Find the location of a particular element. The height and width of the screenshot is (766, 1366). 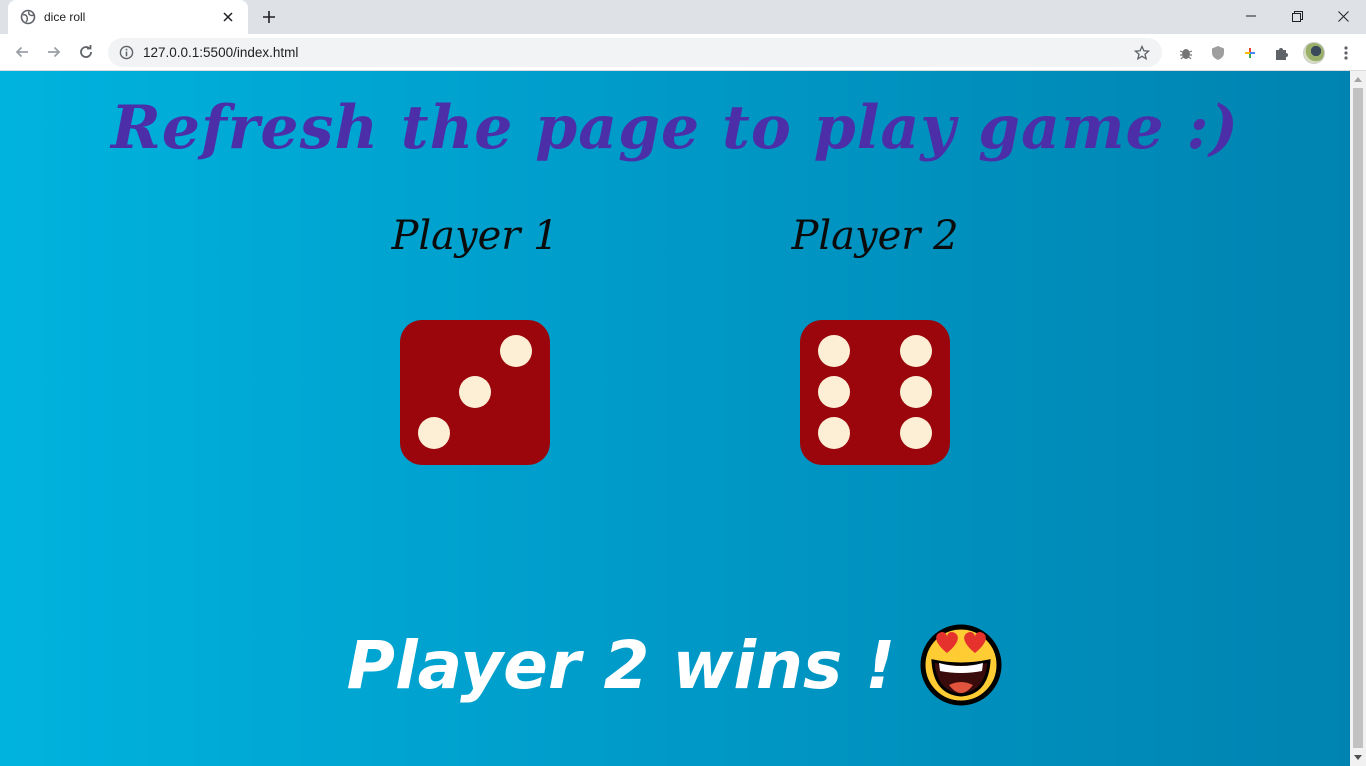

plus-extension-icon is located at coordinates (1250, 53).